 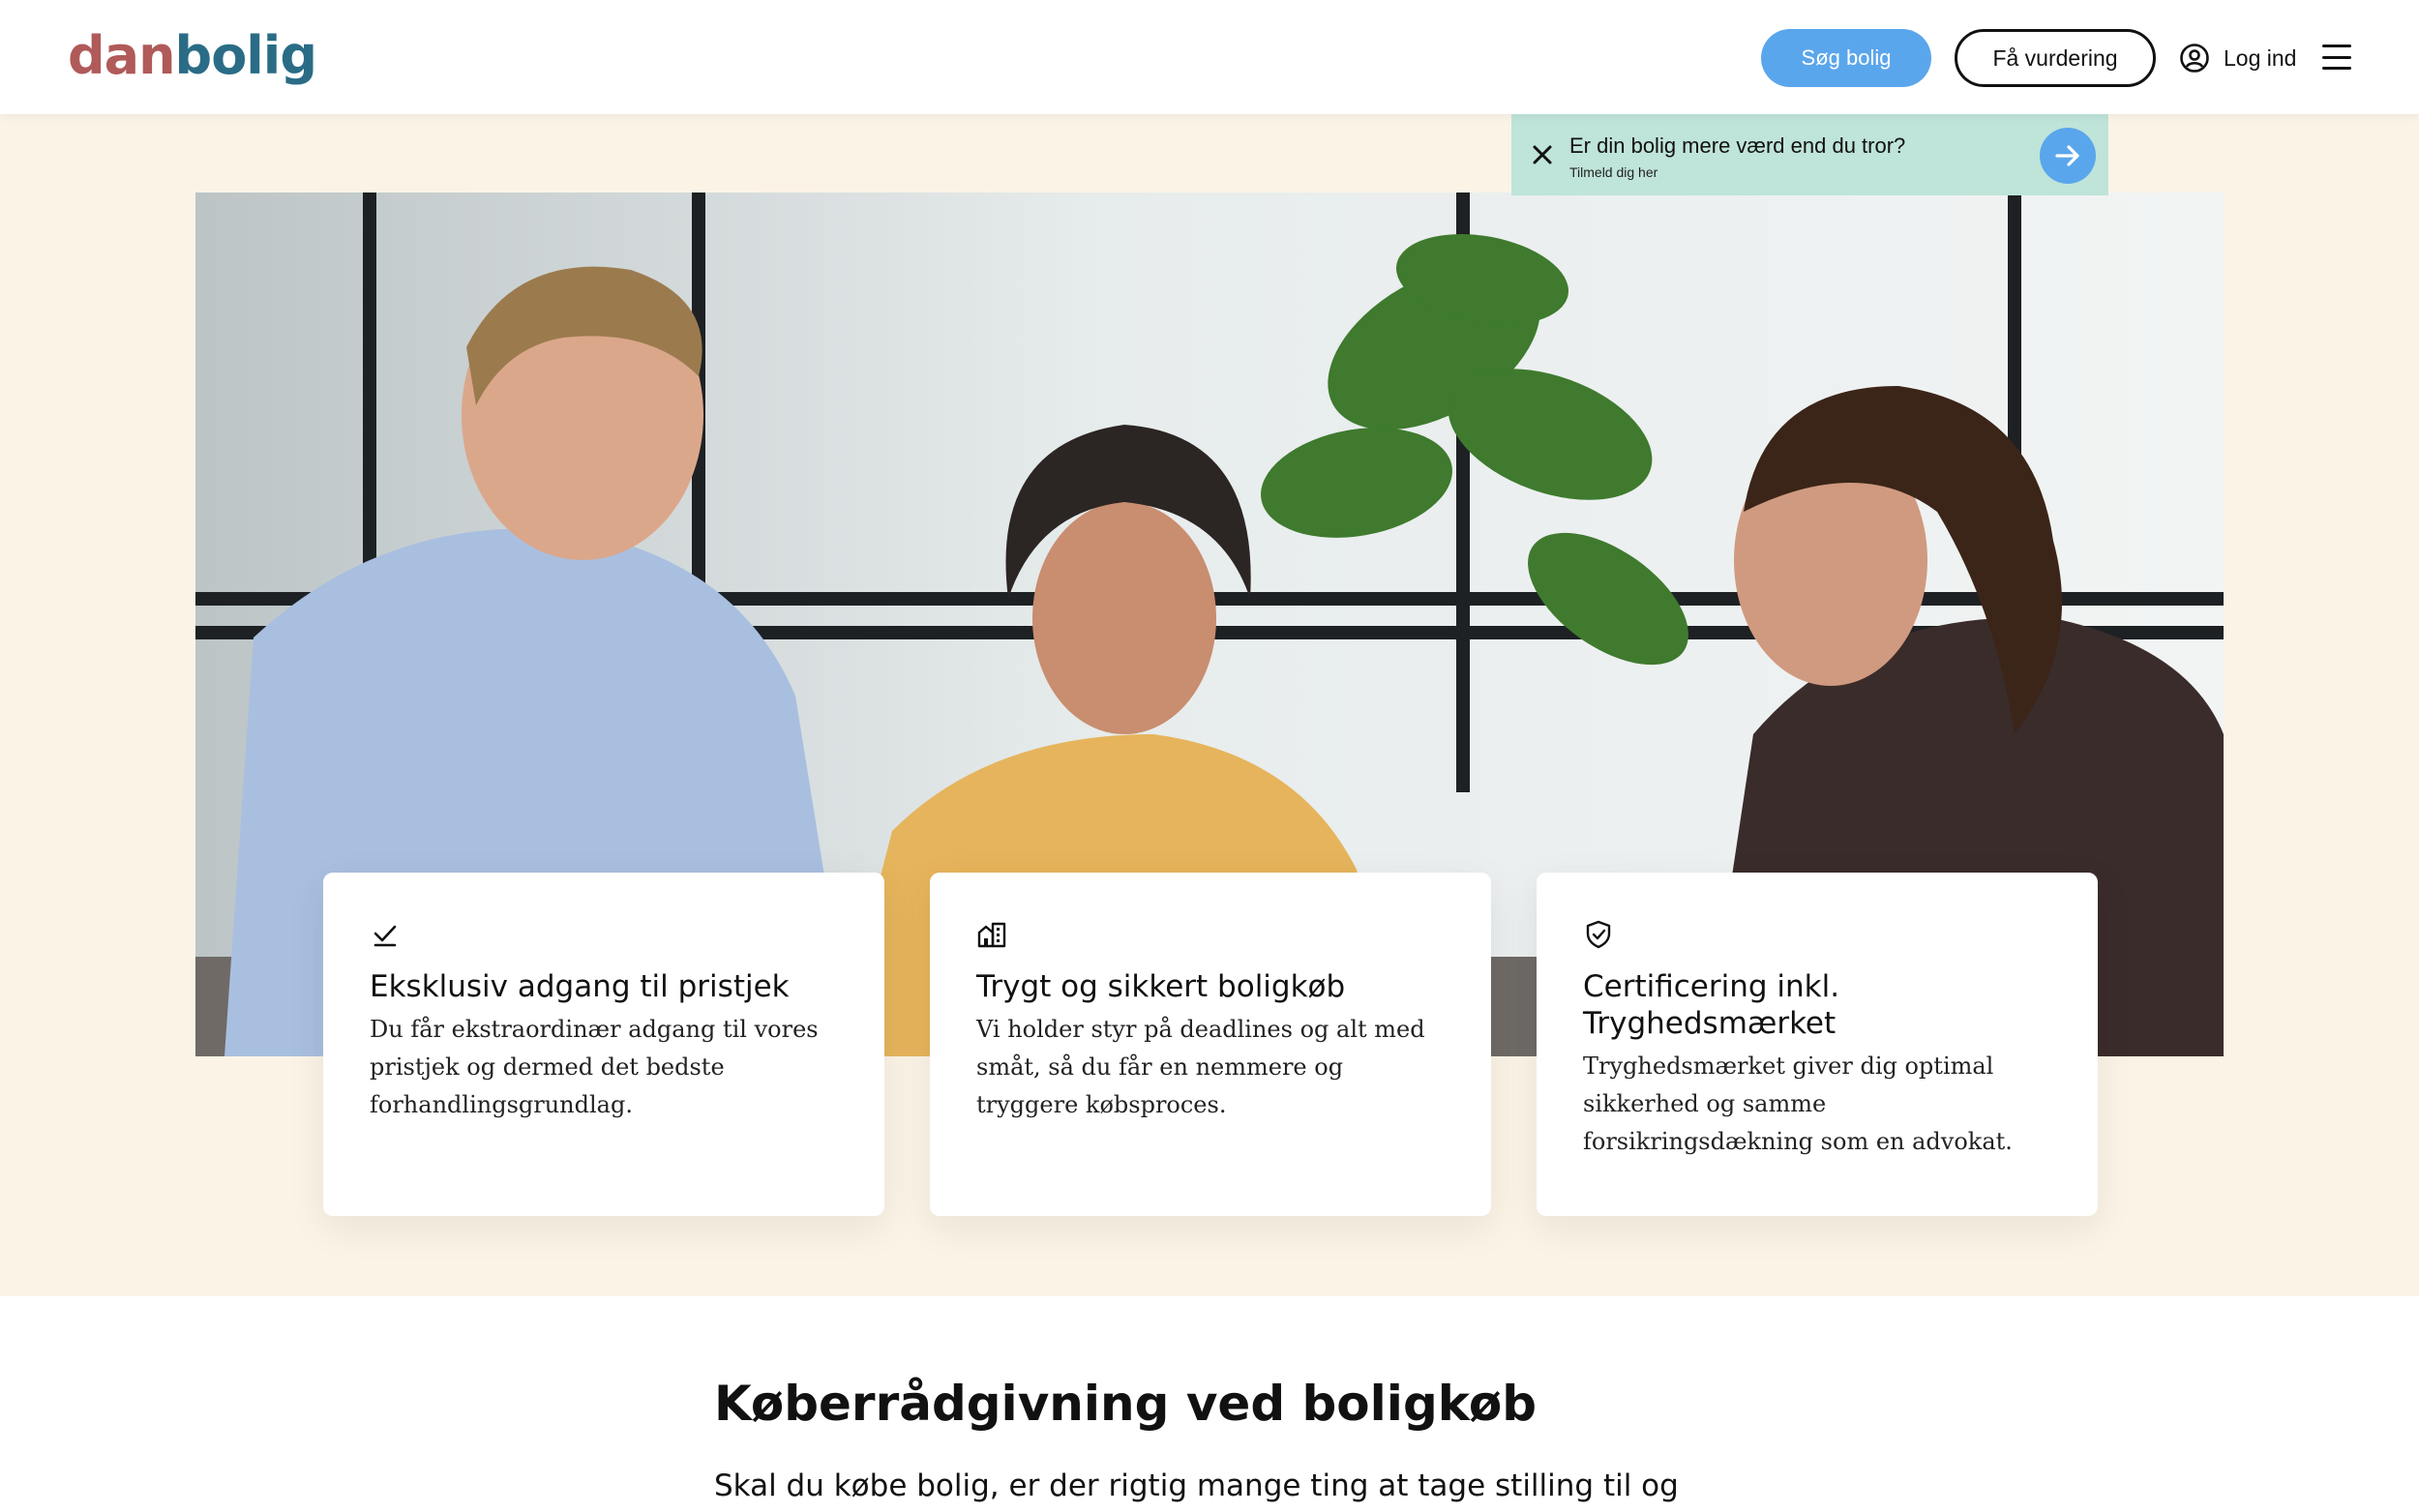 I want to click on banner-title: Er din bolig mere værd end du tror?, so click(x=1738, y=145).